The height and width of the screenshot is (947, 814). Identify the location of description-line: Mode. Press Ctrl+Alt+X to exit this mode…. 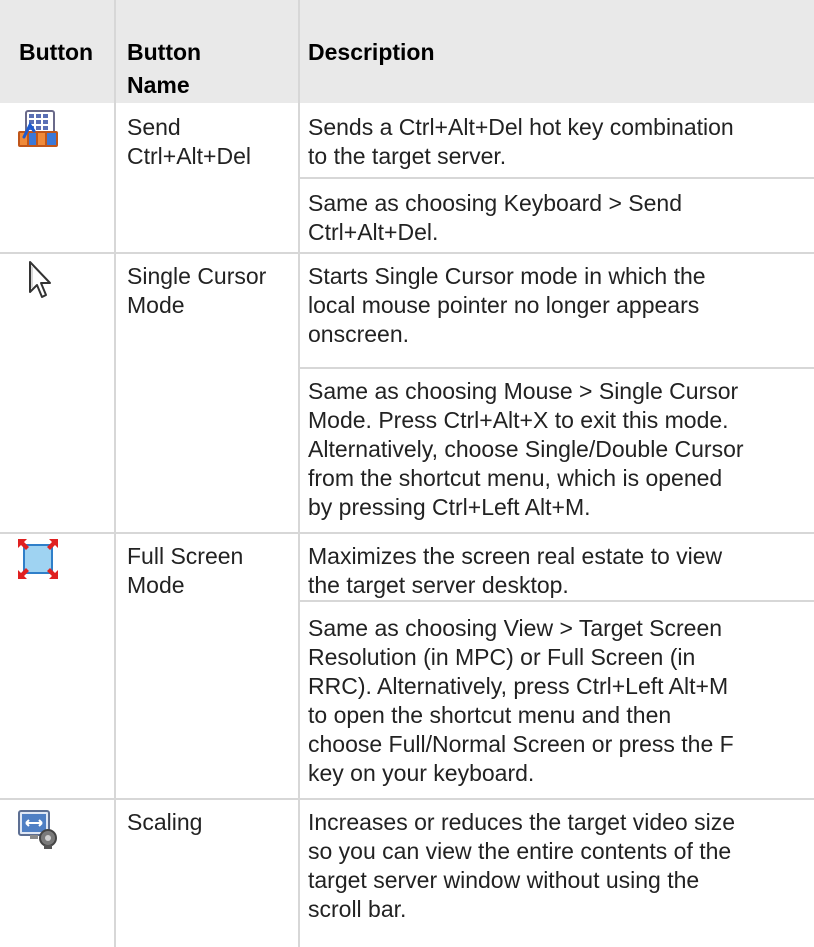
(518, 420).